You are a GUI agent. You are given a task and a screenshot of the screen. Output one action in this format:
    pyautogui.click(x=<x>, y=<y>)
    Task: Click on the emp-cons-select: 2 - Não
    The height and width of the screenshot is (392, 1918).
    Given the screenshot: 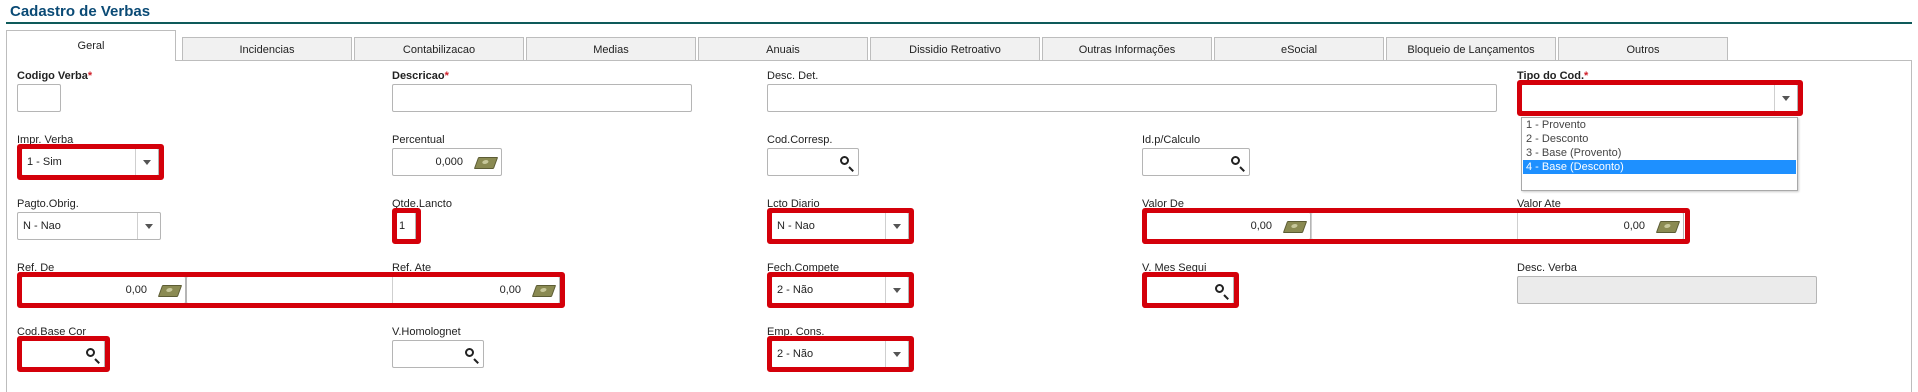 What is the action you would take?
    pyautogui.click(x=840, y=354)
    